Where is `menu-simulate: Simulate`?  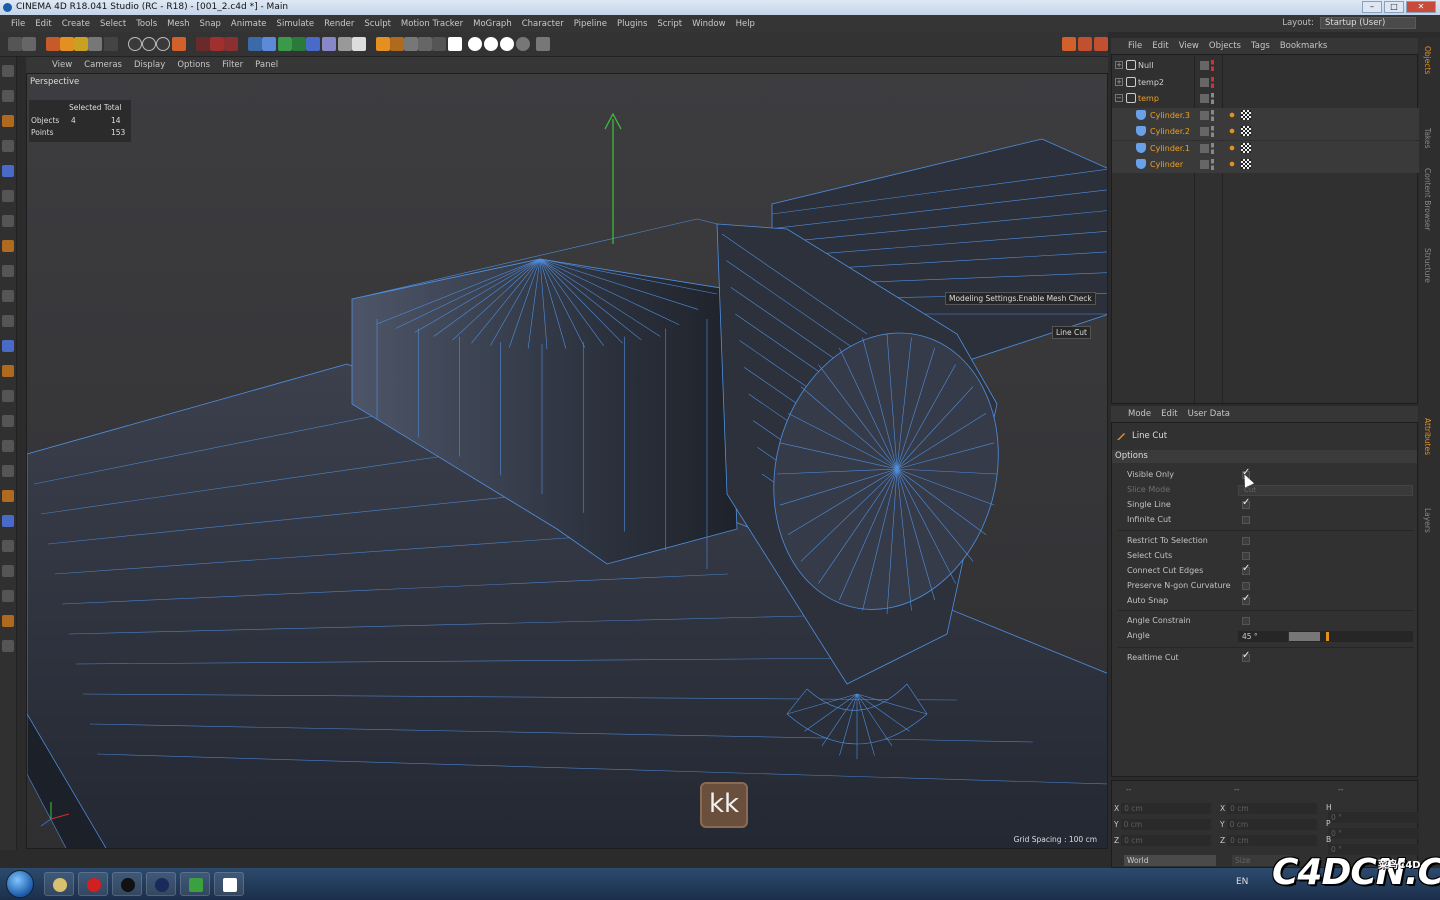
menu-simulate: Simulate is located at coordinates (296, 24).